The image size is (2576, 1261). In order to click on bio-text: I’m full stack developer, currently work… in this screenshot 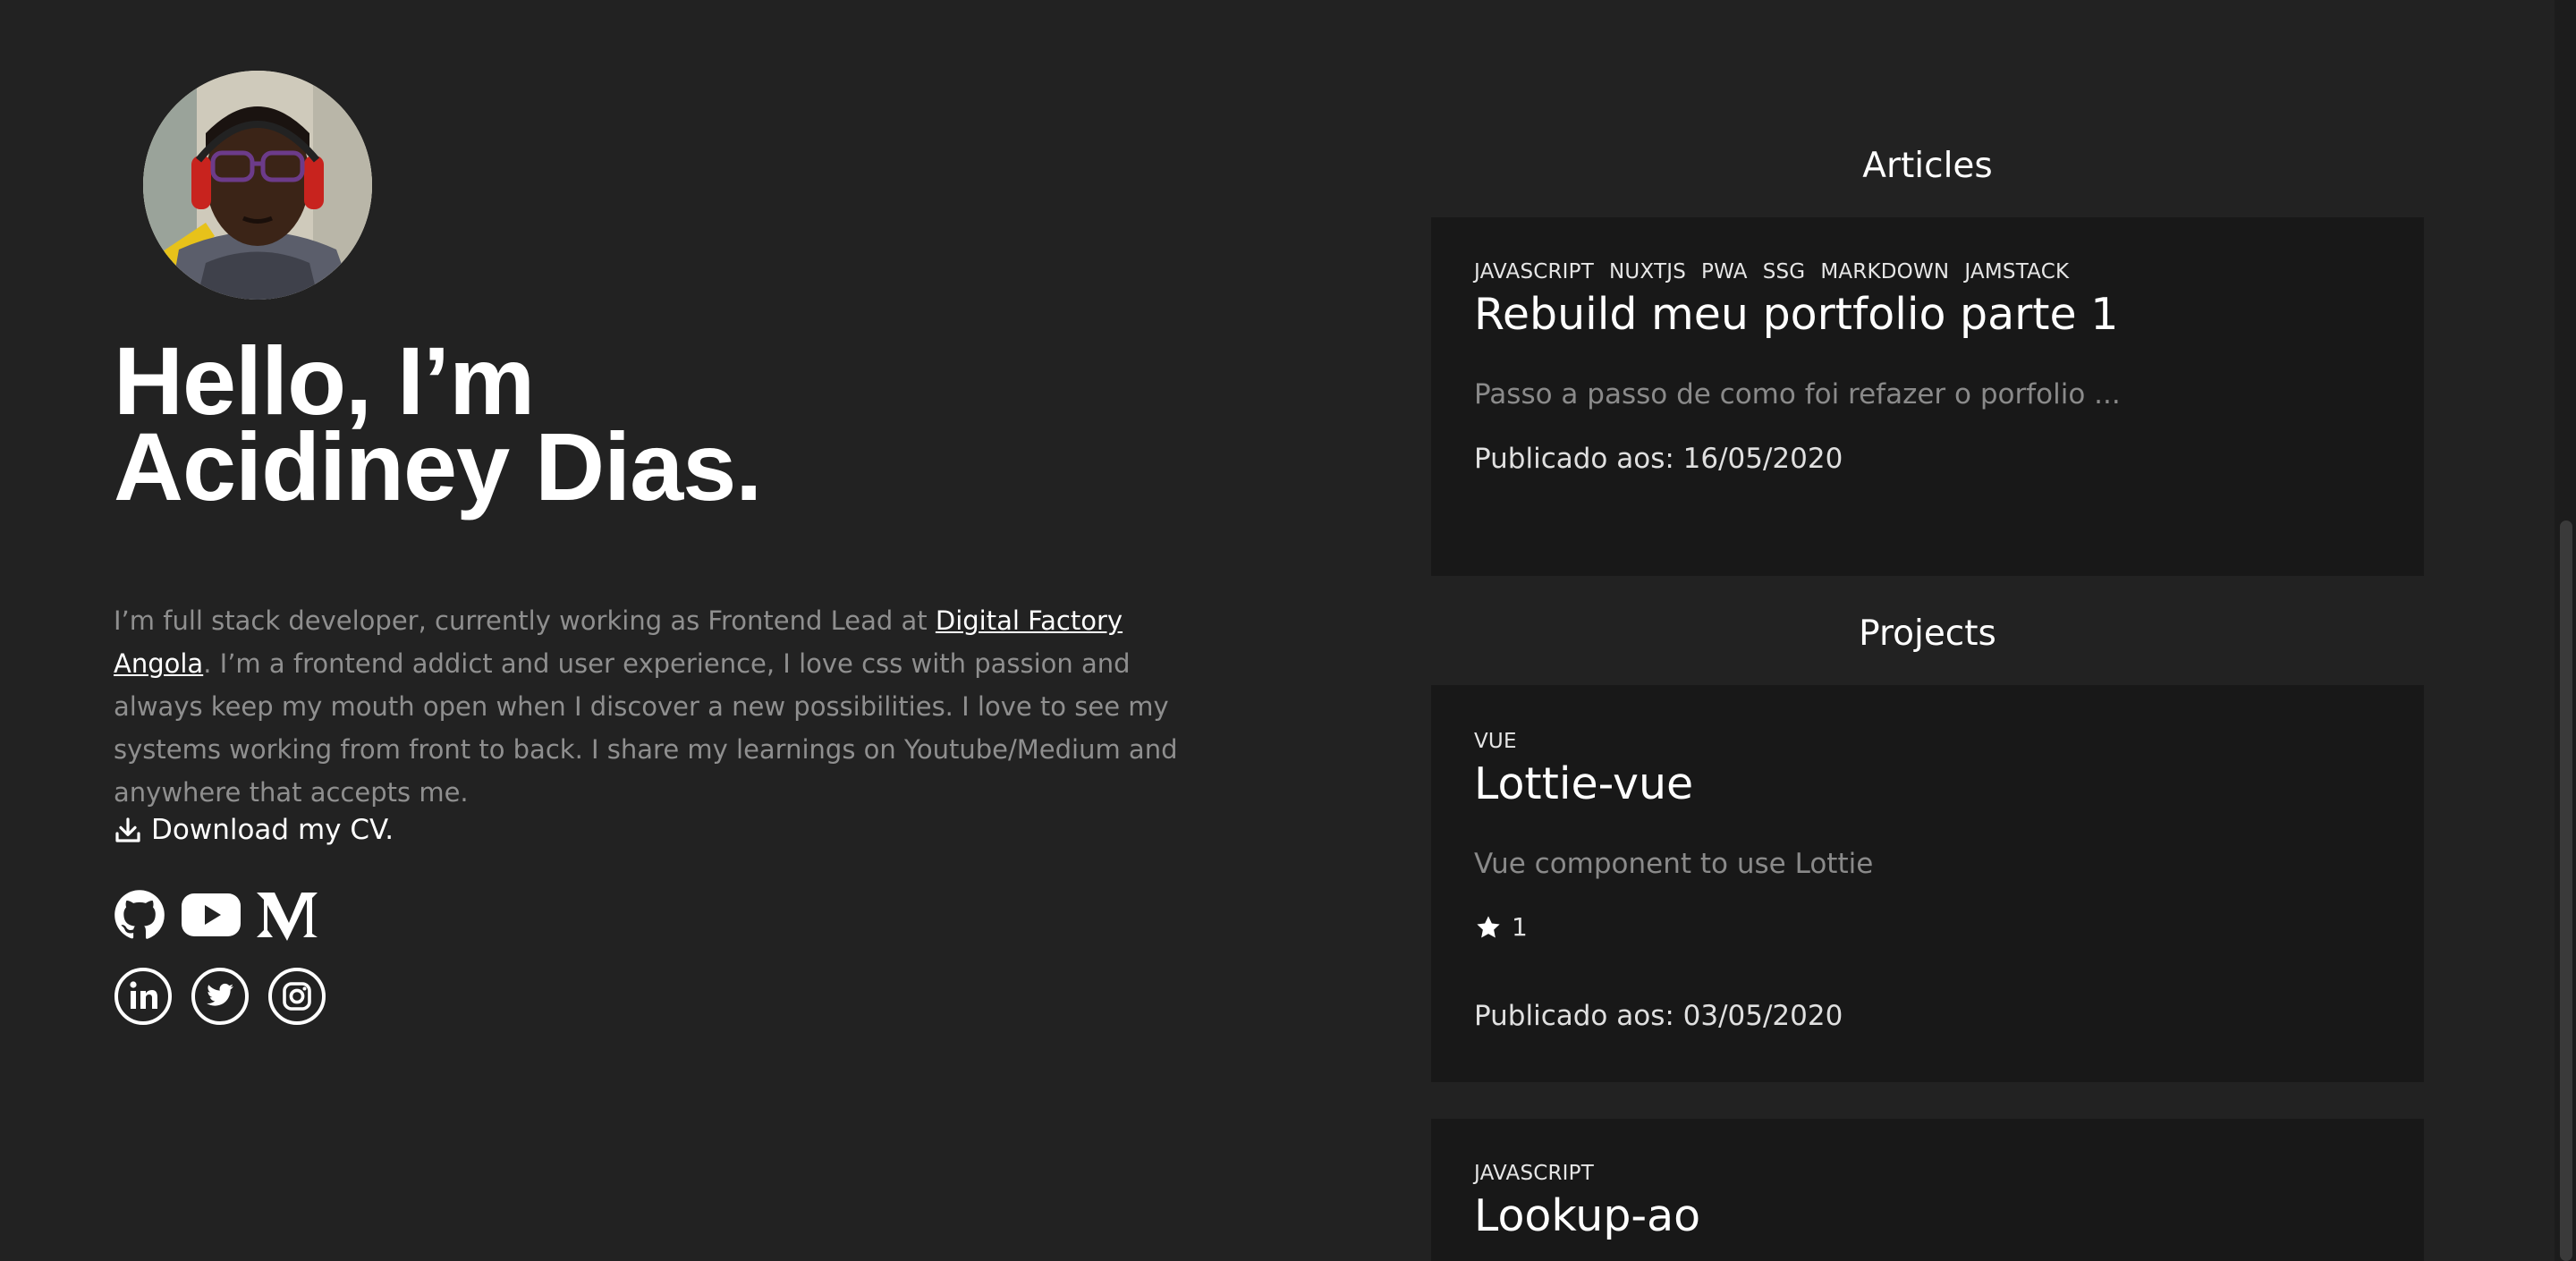, I will do `click(646, 706)`.